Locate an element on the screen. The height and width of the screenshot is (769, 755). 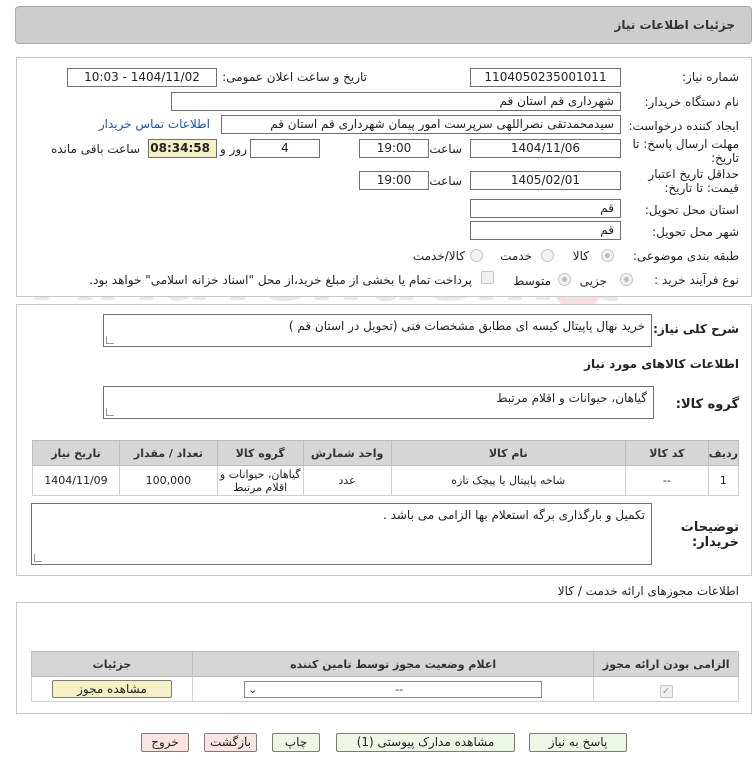
table-row: ✓ -- ⌄ مشاهده مجوز is located at coordinates (385, 689).